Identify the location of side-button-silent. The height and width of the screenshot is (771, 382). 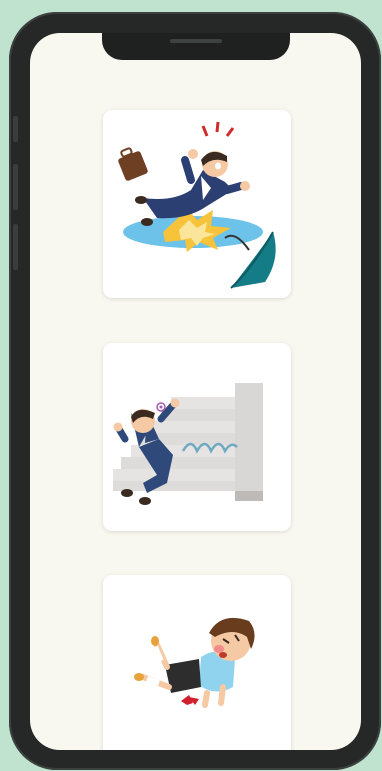
(15, 129).